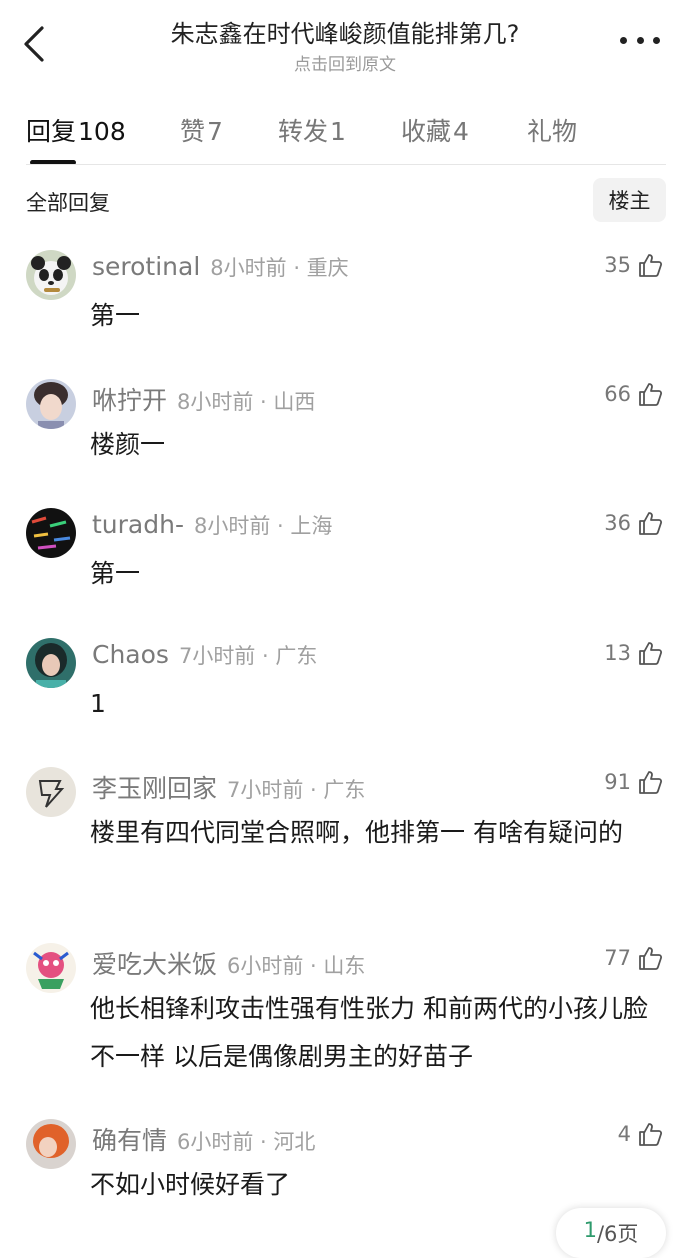 The image size is (690, 1258). What do you see at coordinates (130, 654) in the screenshot?
I see `username: Chaos` at bounding box center [130, 654].